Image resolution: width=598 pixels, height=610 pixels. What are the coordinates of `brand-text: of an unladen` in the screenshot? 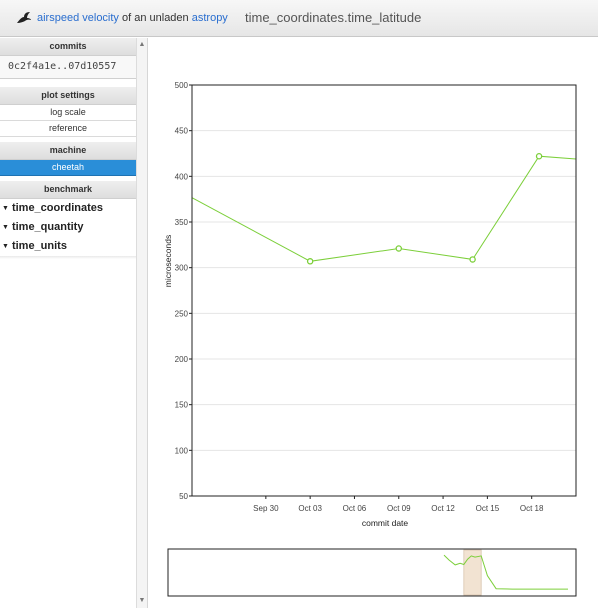 It's located at (155, 18).